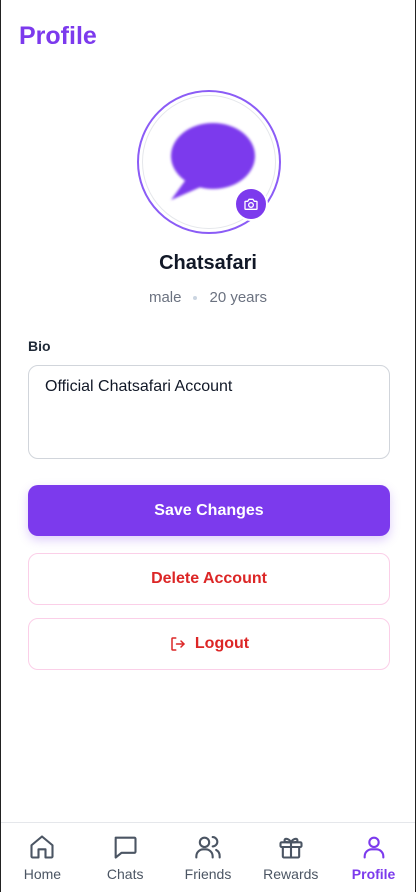 The width and height of the screenshot is (416, 892). I want to click on camera-icon, so click(251, 204).